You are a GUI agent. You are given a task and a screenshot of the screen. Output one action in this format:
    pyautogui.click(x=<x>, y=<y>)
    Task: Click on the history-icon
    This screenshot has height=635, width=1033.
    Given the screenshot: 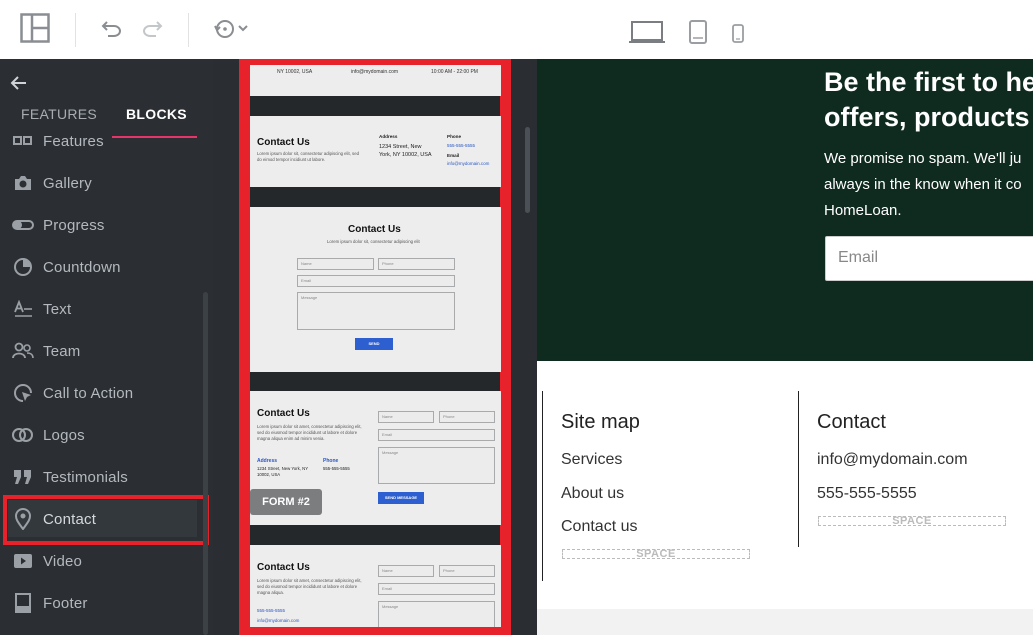 What is the action you would take?
    pyautogui.click(x=232, y=29)
    